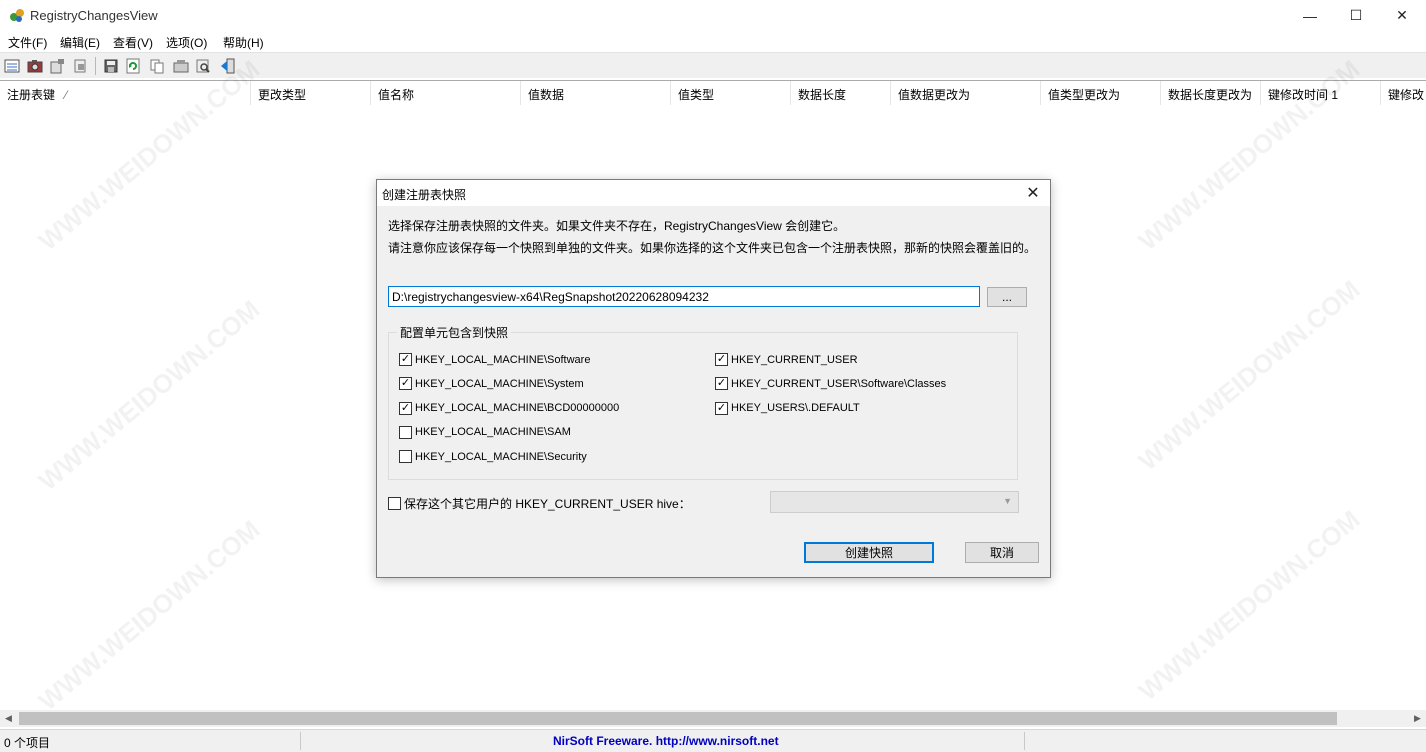 The height and width of the screenshot is (752, 1426). What do you see at coordinates (822, 95) in the screenshot?
I see `column-label: 数据长度` at bounding box center [822, 95].